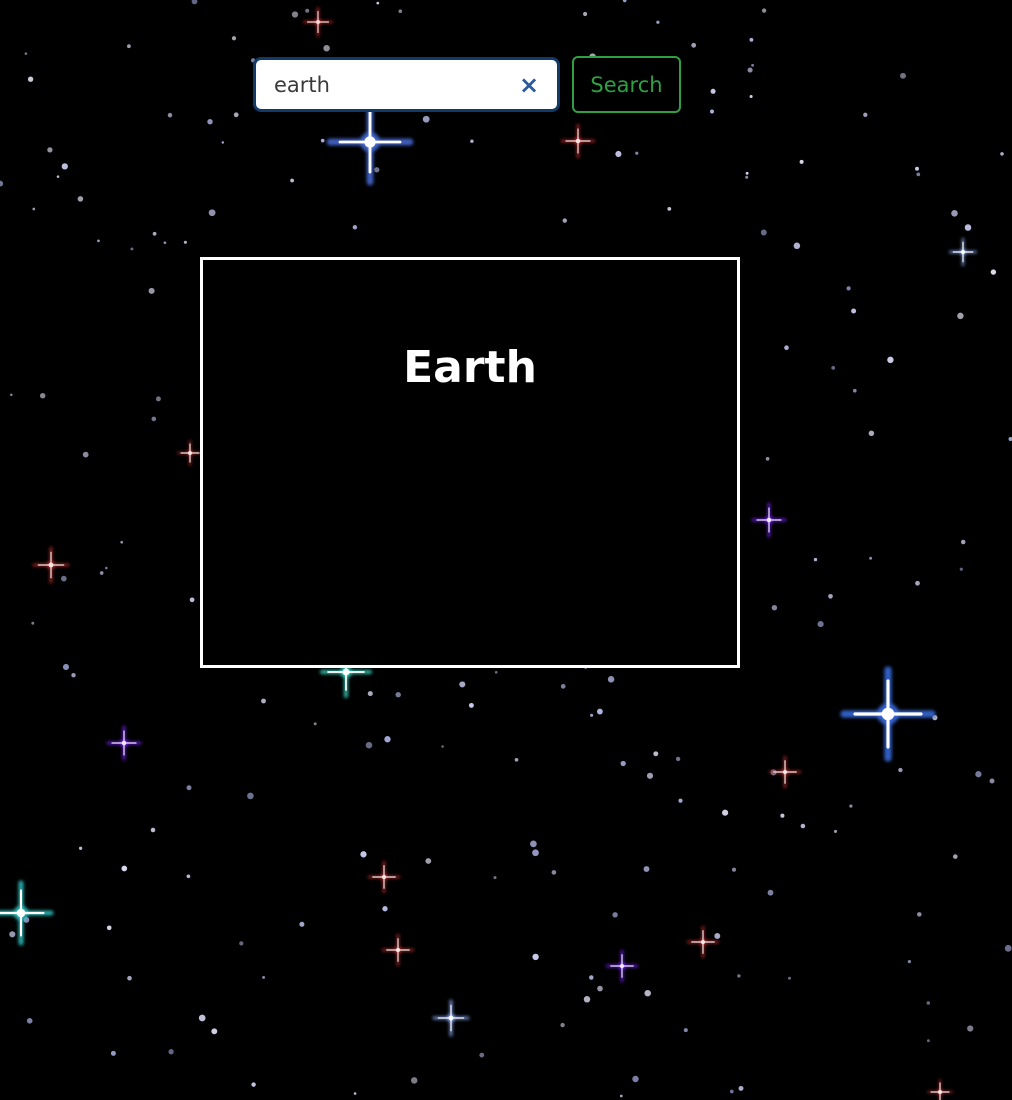  I want to click on search-input, so click(406, 84).